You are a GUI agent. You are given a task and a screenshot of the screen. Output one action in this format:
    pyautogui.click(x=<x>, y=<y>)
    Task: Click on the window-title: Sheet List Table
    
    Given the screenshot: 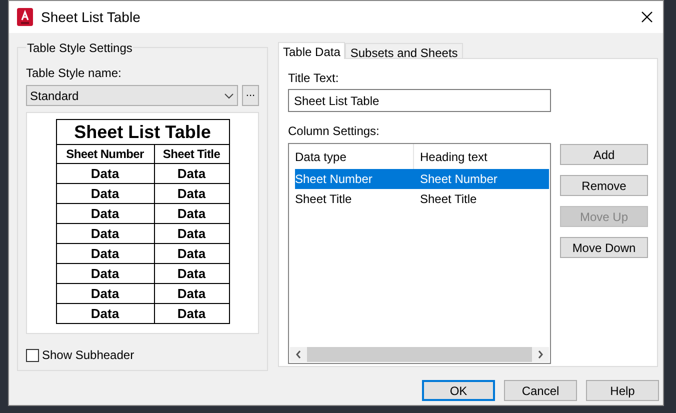 What is the action you would take?
    pyautogui.click(x=90, y=17)
    